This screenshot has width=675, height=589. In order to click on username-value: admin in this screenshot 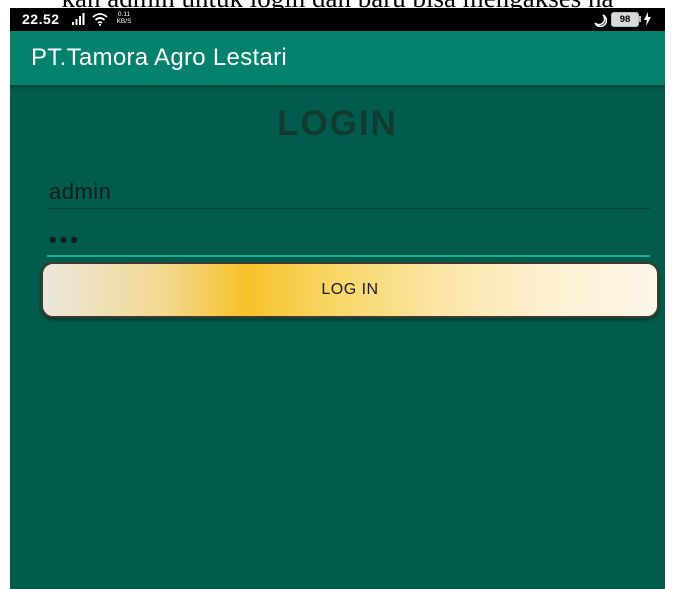, I will do `click(80, 191)`.